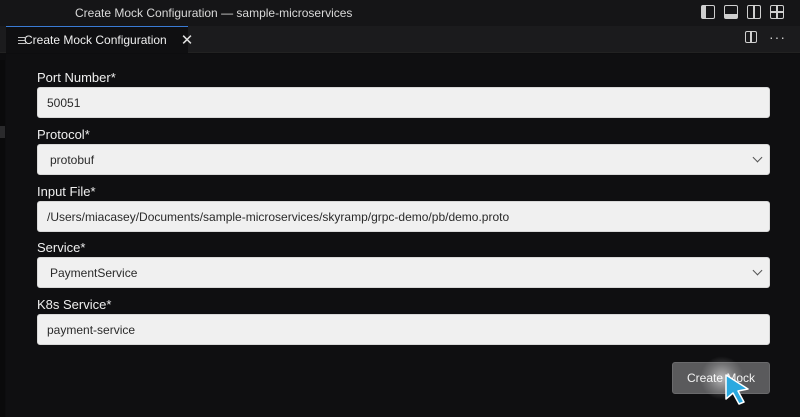  I want to click on split-editor-icon, so click(751, 37).